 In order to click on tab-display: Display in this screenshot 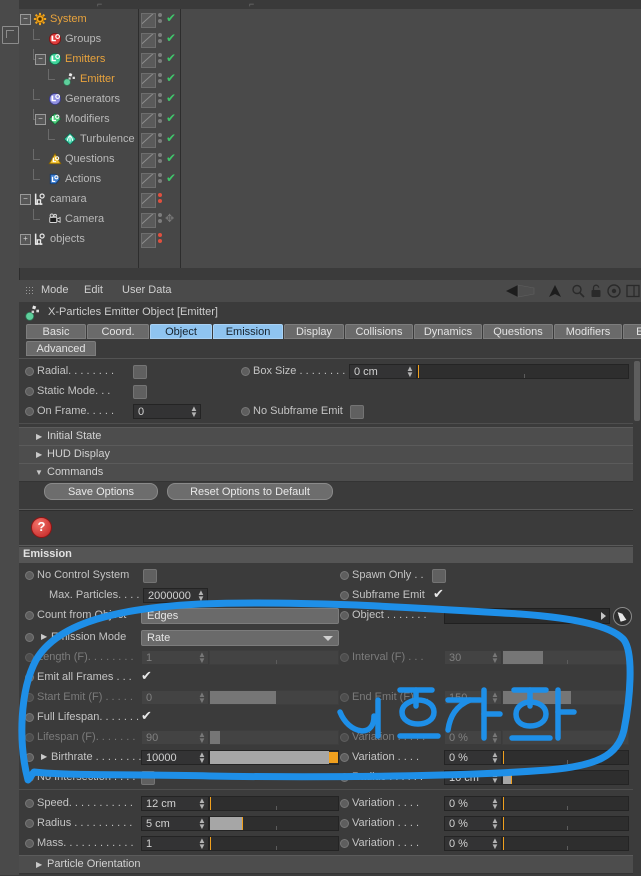, I will do `click(314, 331)`.